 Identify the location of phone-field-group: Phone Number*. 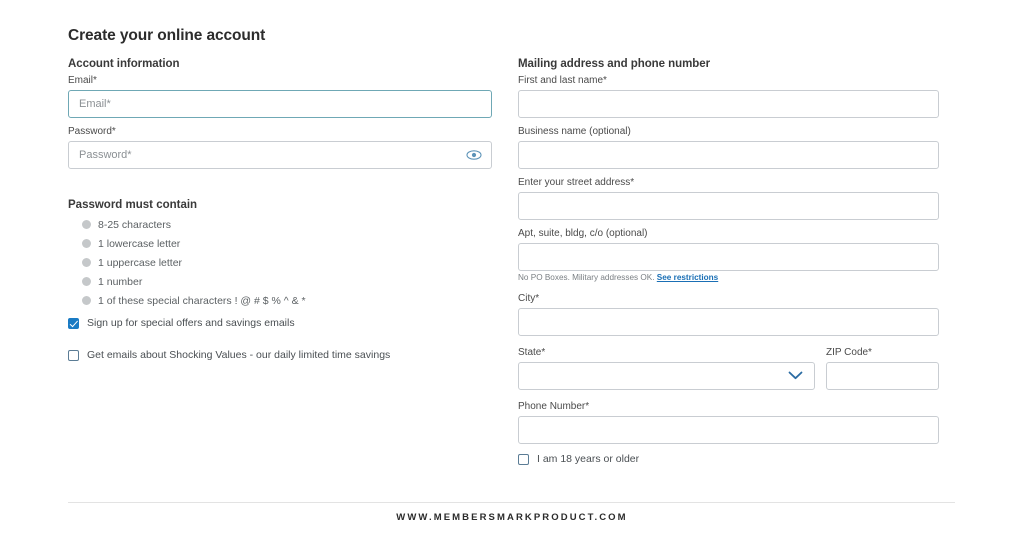
(728, 422).